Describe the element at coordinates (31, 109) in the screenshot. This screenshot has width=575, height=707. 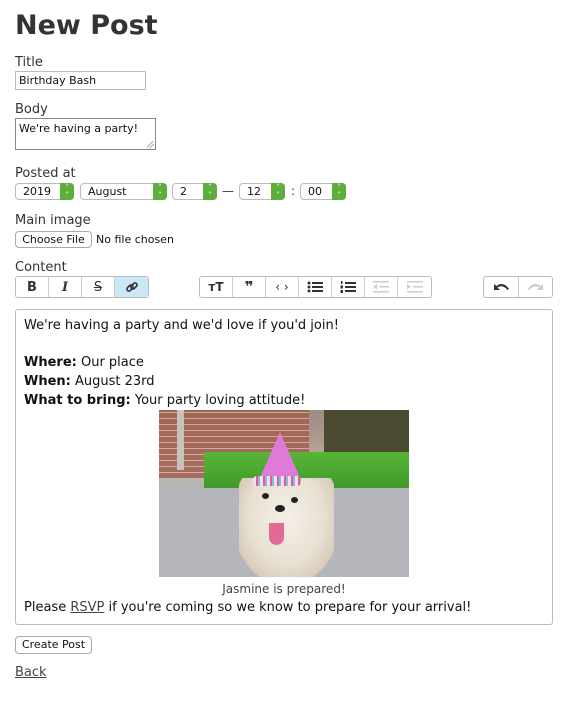
I see `body-label: Body` at that location.